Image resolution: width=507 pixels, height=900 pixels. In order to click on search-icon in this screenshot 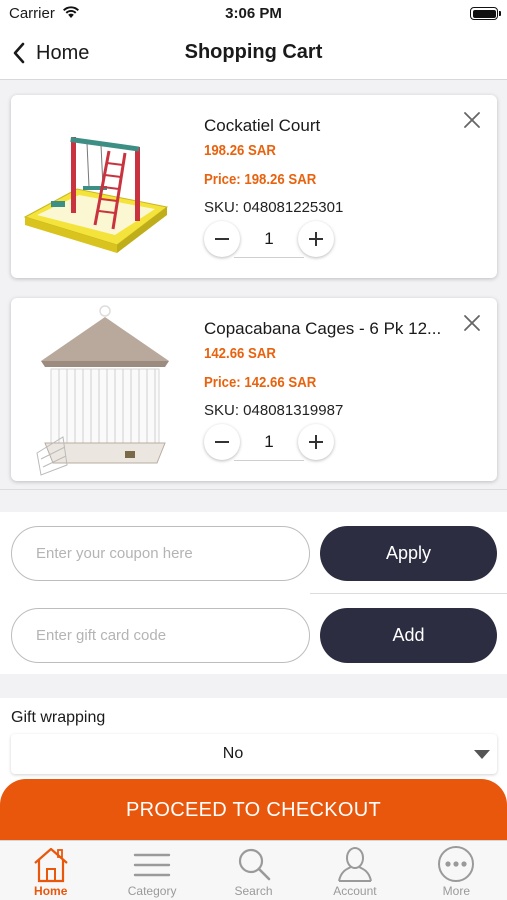, I will do `click(254, 864)`.